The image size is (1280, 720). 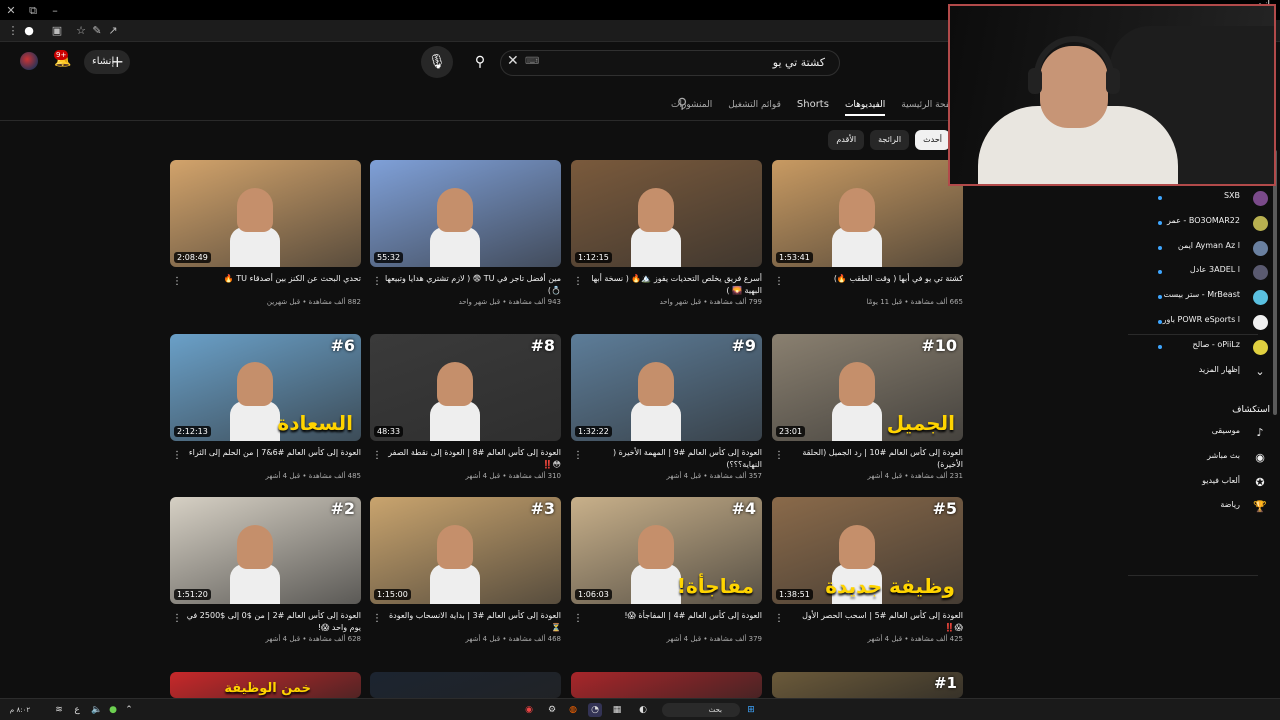 I want to click on restore-icon: ⧉, so click(x=33, y=11).